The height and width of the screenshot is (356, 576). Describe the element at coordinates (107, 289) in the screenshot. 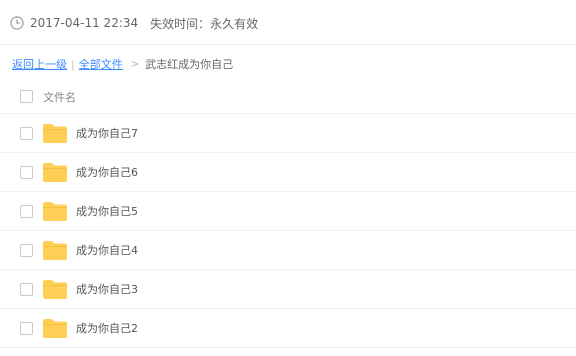

I see `file-name: 成为你自己3` at that location.